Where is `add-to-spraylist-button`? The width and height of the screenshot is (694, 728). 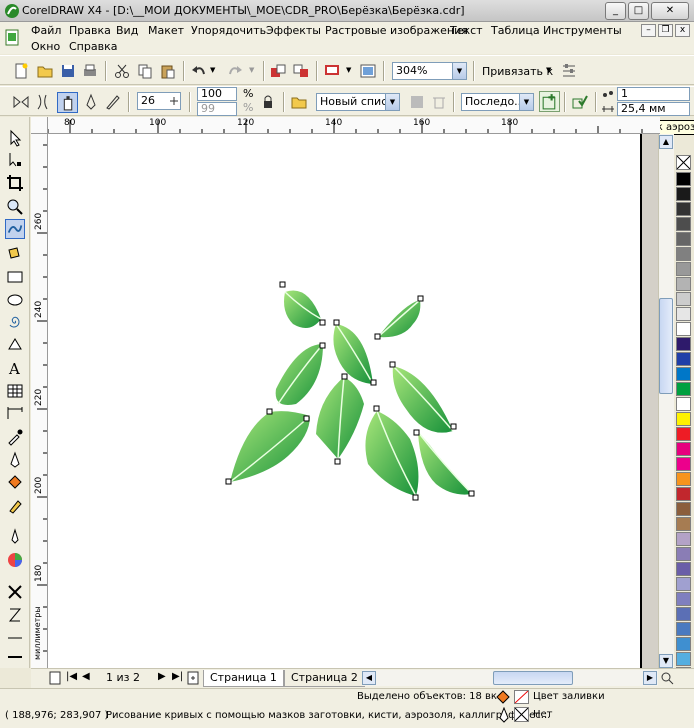 add-to-spraylist-button is located at coordinates (549, 101).